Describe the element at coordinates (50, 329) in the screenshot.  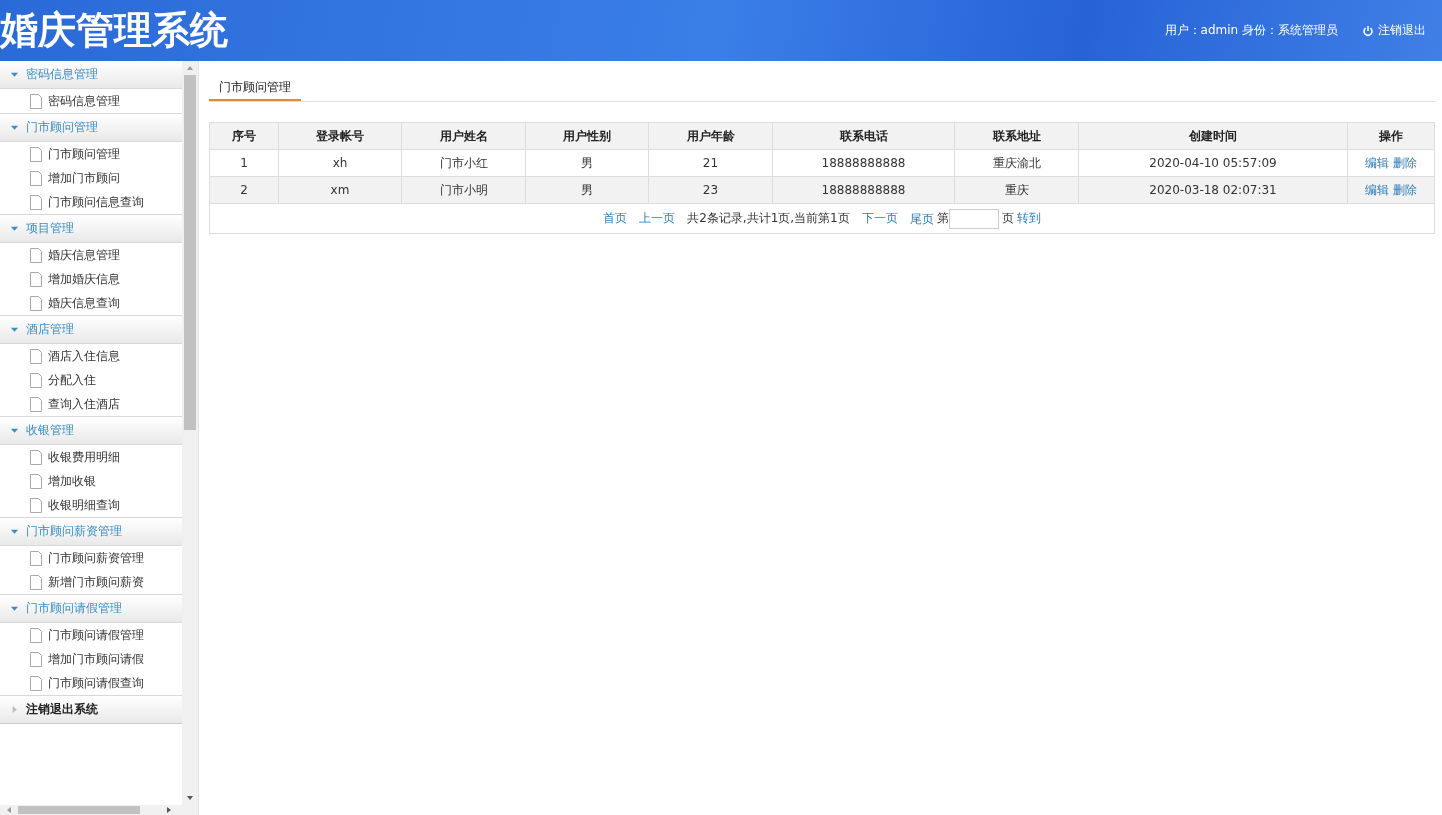
I see `group-label: 酒店管理` at that location.